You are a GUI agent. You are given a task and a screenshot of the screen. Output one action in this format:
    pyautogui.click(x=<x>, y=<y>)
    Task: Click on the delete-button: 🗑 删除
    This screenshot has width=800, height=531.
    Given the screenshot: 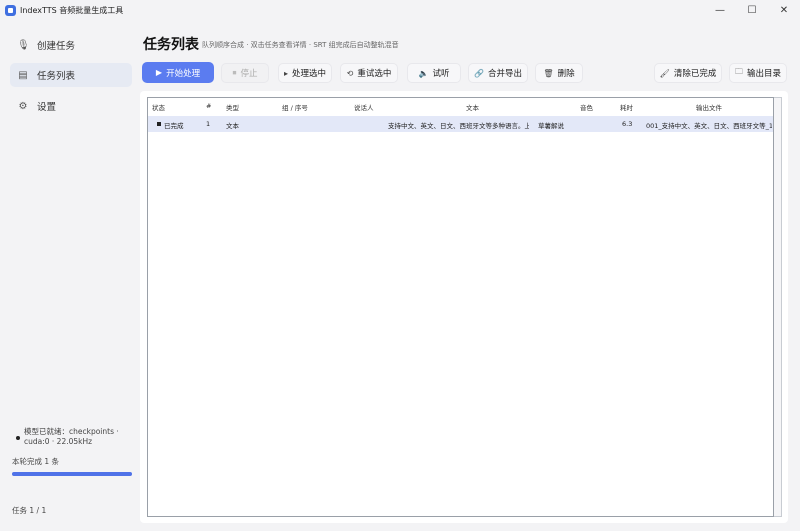 What is the action you would take?
    pyautogui.click(x=559, y=73)
    